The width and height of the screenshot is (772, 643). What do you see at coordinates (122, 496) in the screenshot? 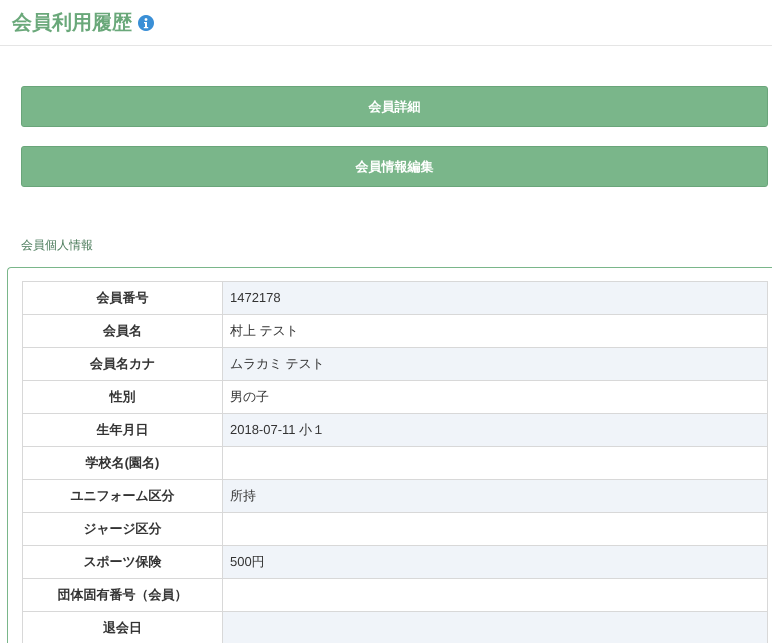
I see `field-label: ユニフォーム区分` at bounding box center [122, 496].